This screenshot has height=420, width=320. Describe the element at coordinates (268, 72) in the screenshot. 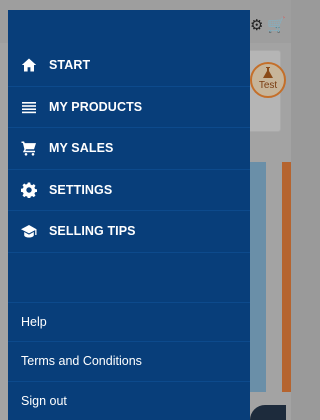

I see `flask-icon` at that location.